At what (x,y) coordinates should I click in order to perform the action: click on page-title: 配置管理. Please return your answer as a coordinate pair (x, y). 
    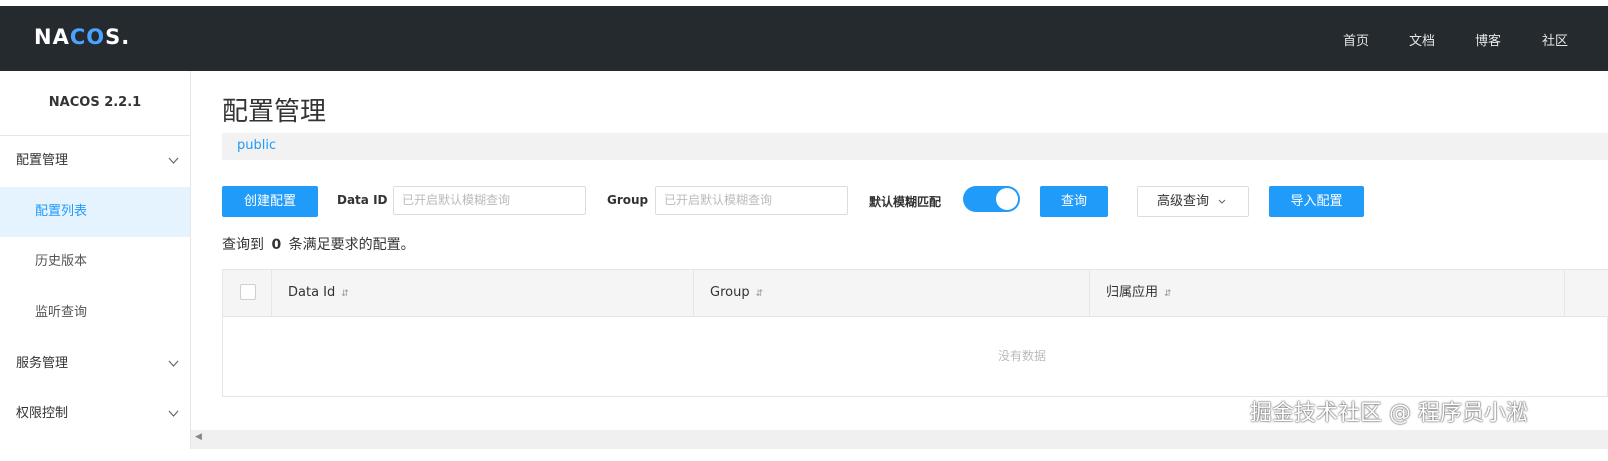
    Looking at the image, I should click on (274, 112).